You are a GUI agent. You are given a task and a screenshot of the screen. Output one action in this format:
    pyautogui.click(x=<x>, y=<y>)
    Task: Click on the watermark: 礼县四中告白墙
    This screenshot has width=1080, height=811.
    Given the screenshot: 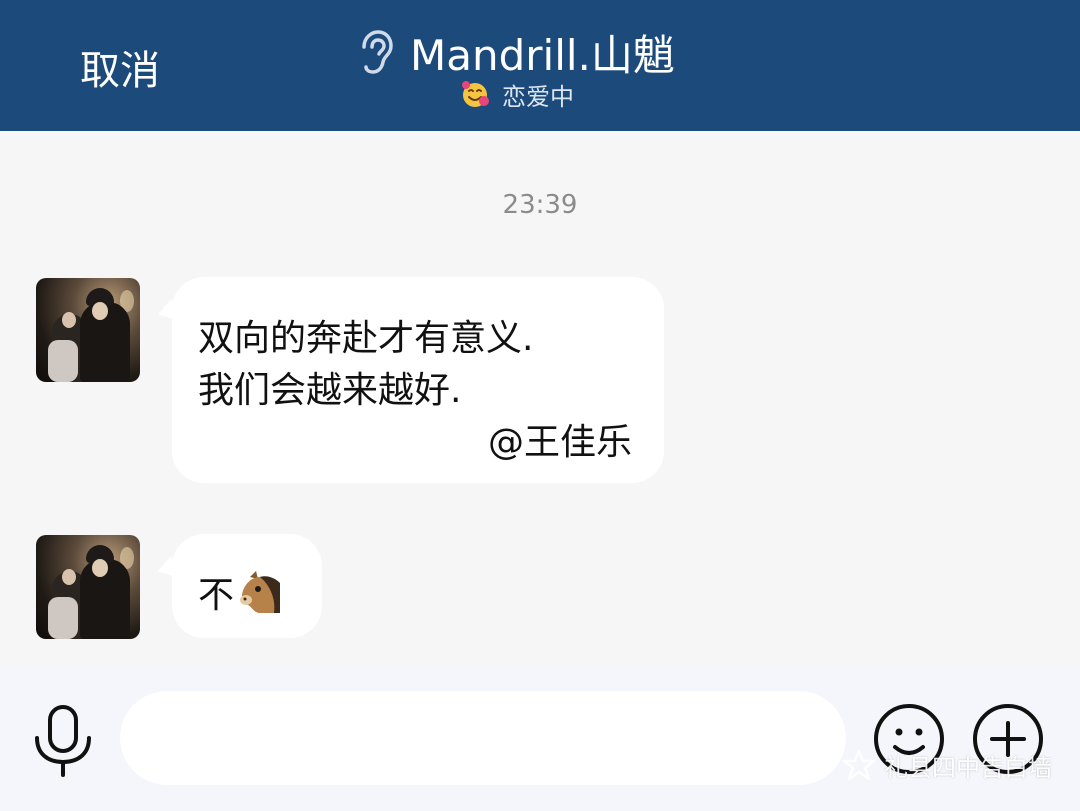 What is the action you would take?
    pyautogui.click(x=947, y=765)
    